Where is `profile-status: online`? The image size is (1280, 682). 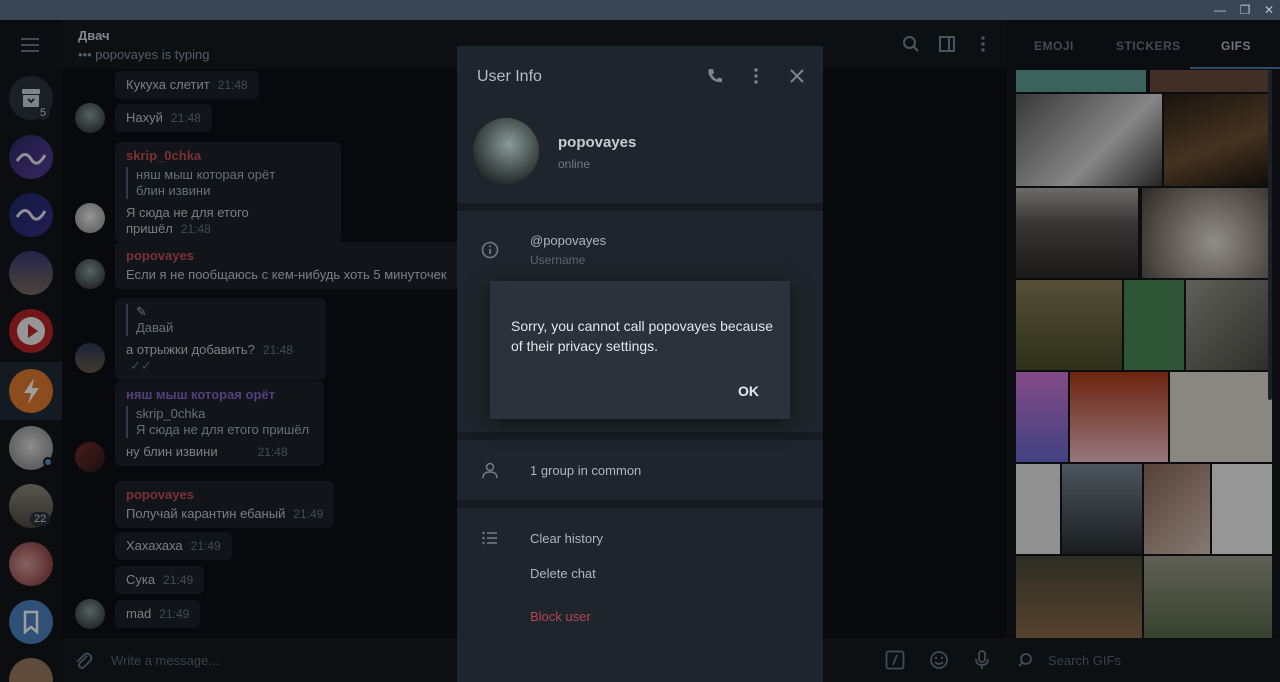
profile-status: online is located at coordinates (574, 164).